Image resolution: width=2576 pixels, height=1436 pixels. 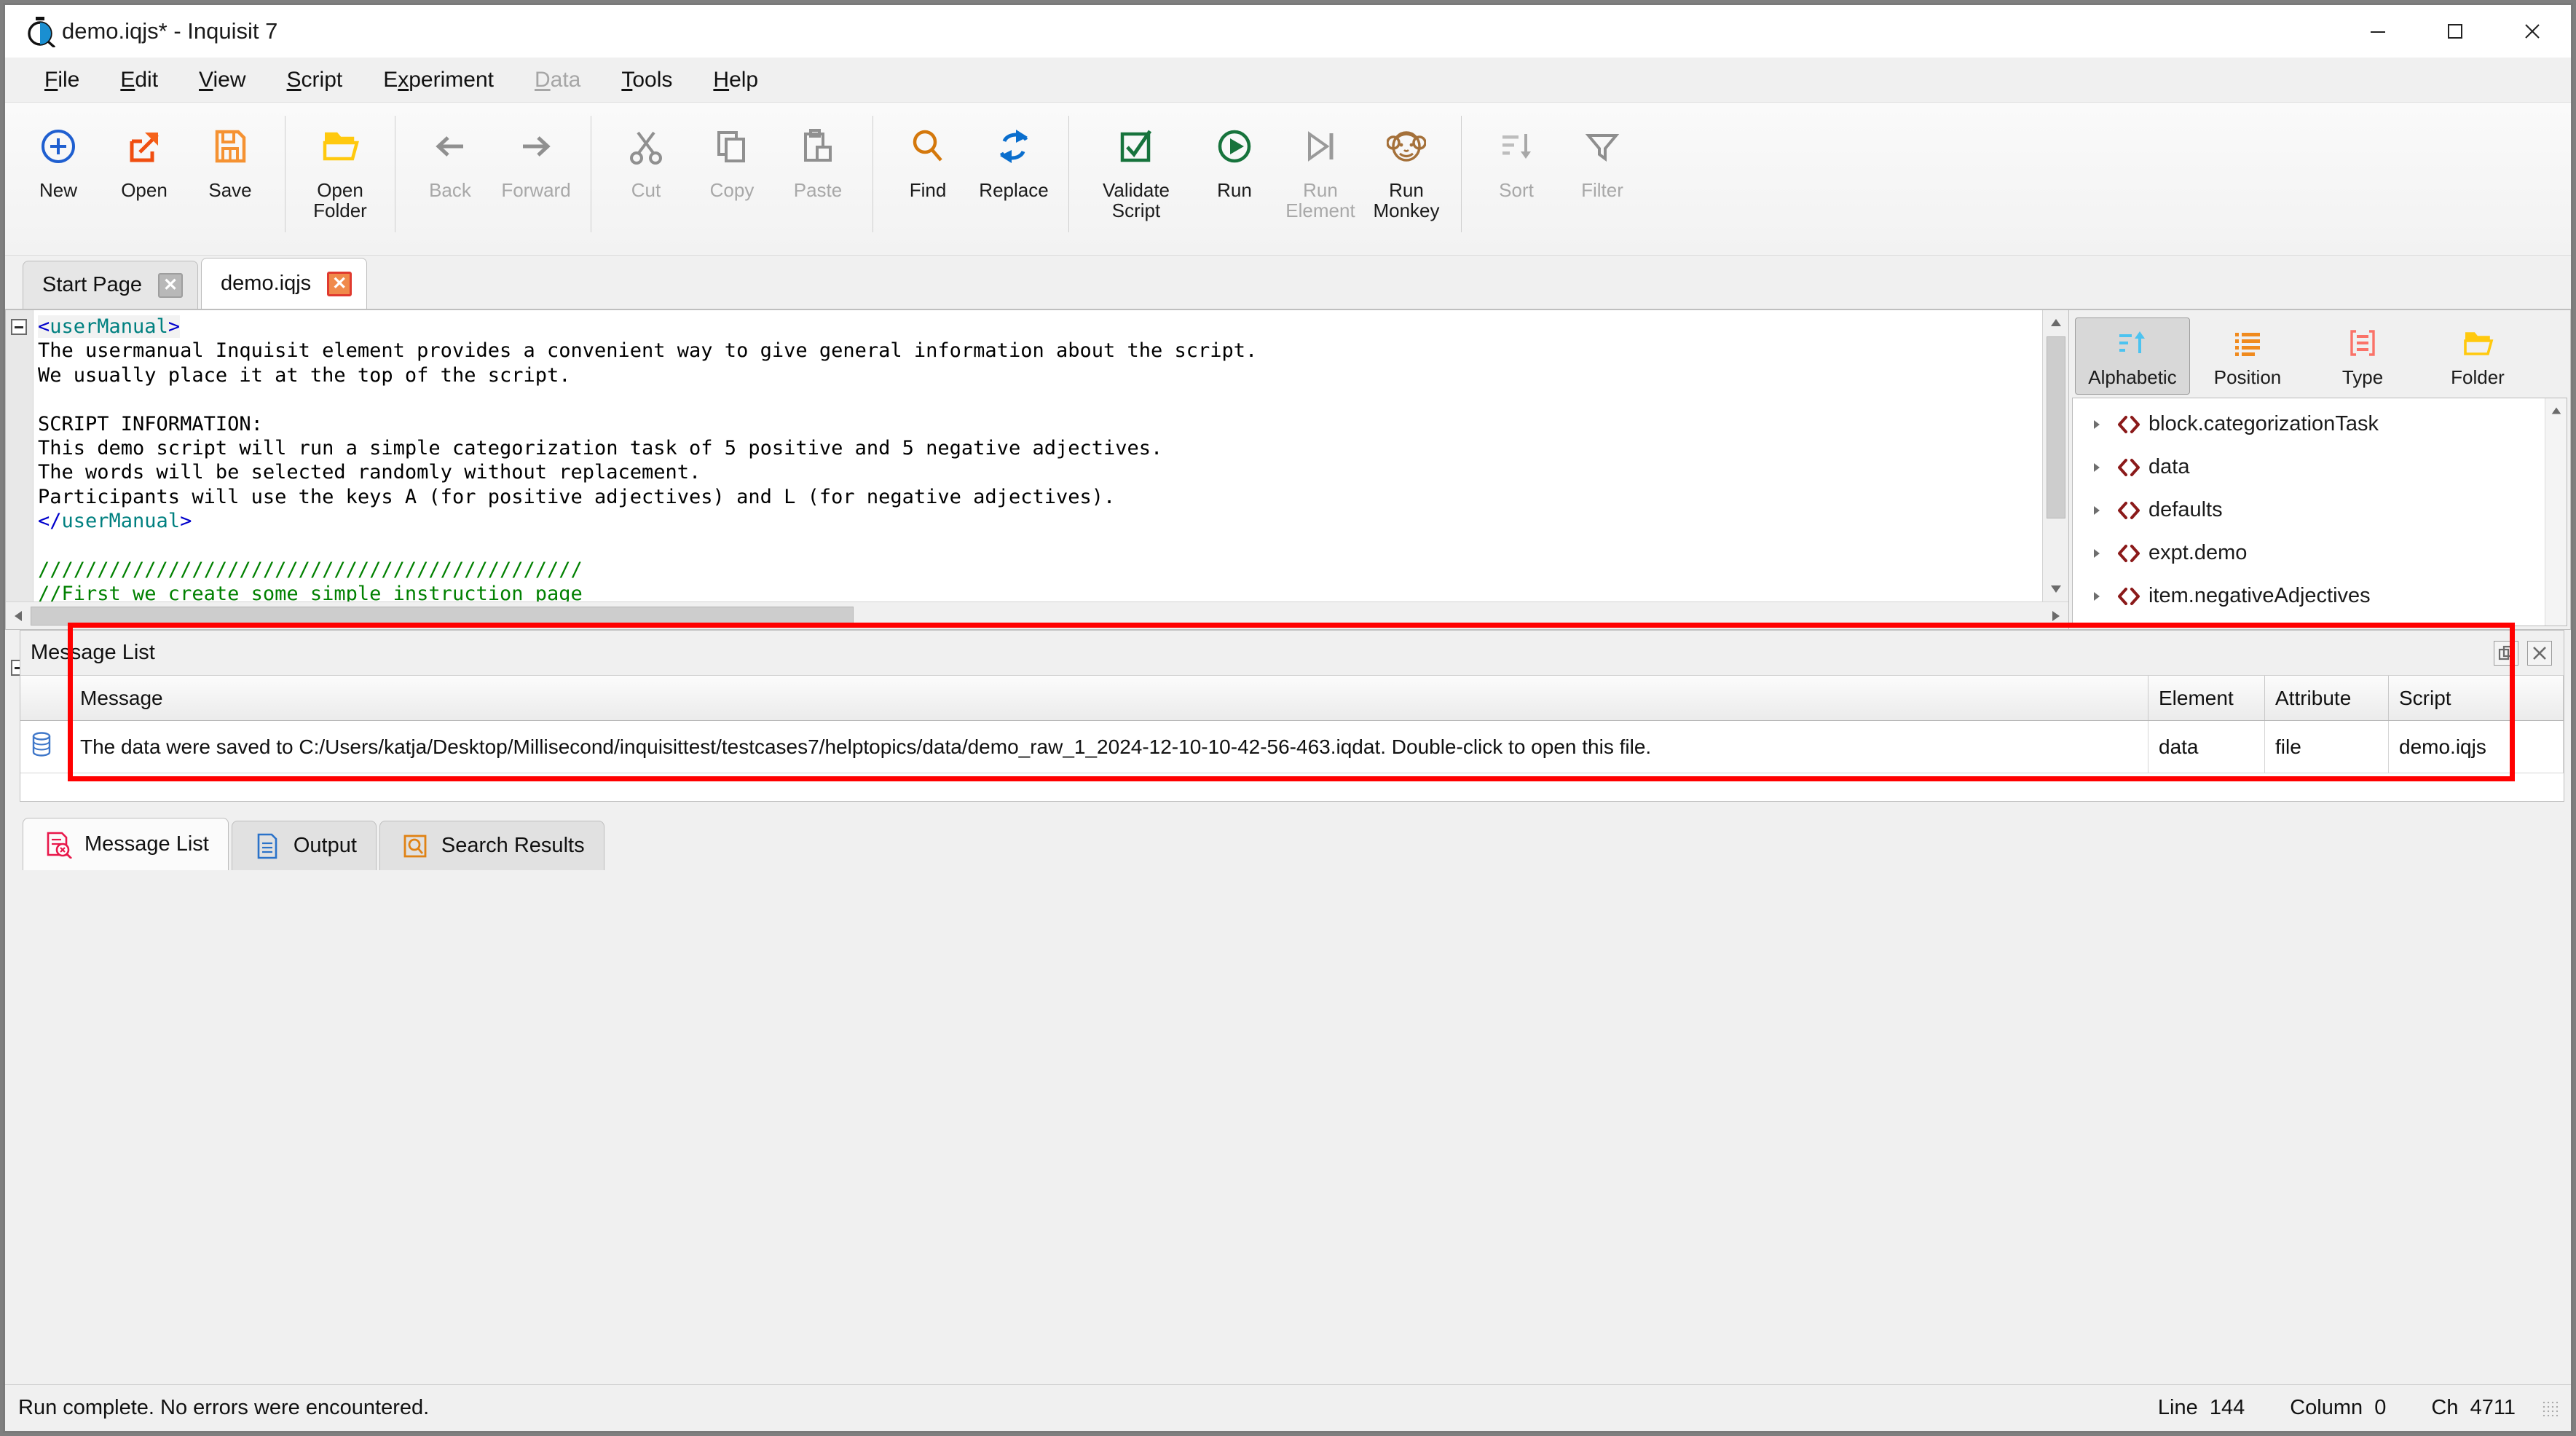 I want to click on element-tree-item: block.categorizationTask, so click(x=2314, y=424).